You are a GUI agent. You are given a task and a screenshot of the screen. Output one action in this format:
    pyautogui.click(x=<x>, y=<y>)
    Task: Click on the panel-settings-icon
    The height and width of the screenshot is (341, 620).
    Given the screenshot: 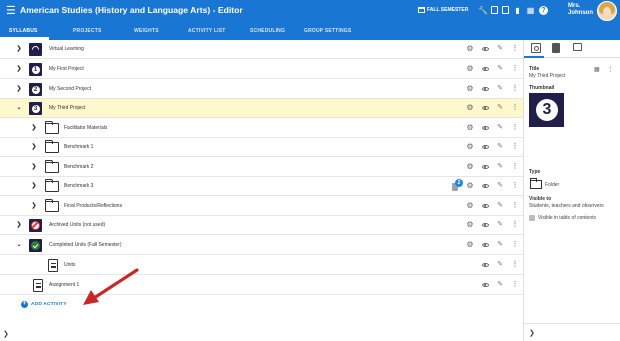 What is the action you would take?
    pyautogui.click(x=536, y=48)
    